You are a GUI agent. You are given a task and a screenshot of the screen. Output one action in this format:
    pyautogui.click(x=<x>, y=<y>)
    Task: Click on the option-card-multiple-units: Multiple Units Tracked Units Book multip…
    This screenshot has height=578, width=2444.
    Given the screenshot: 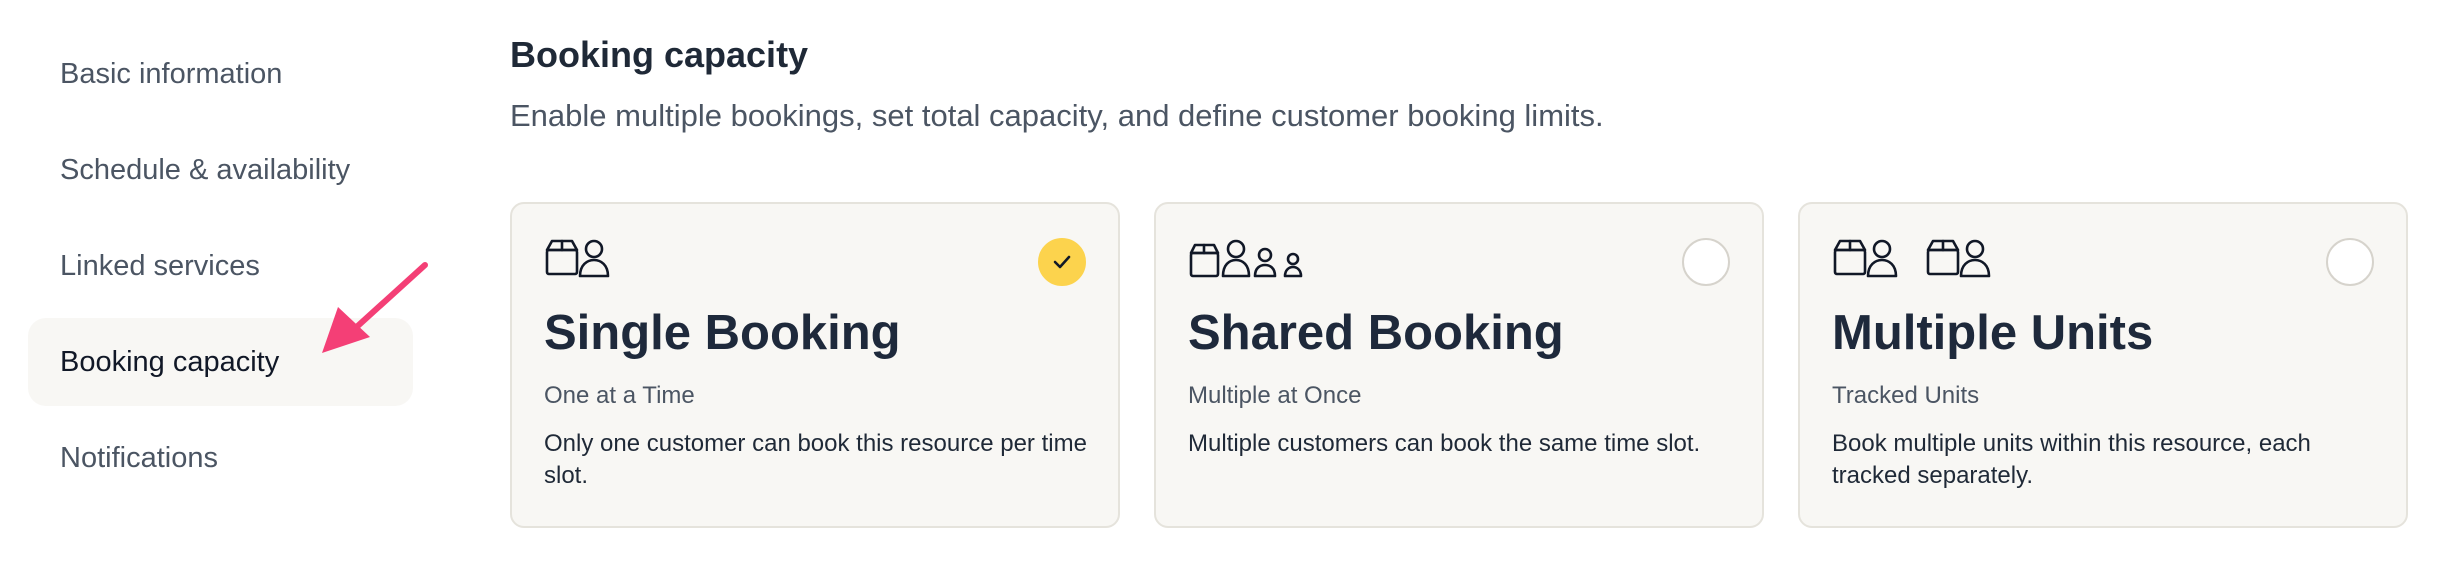 What is the action you would take?
    pyautogui.click(x=2103, y=365)
    